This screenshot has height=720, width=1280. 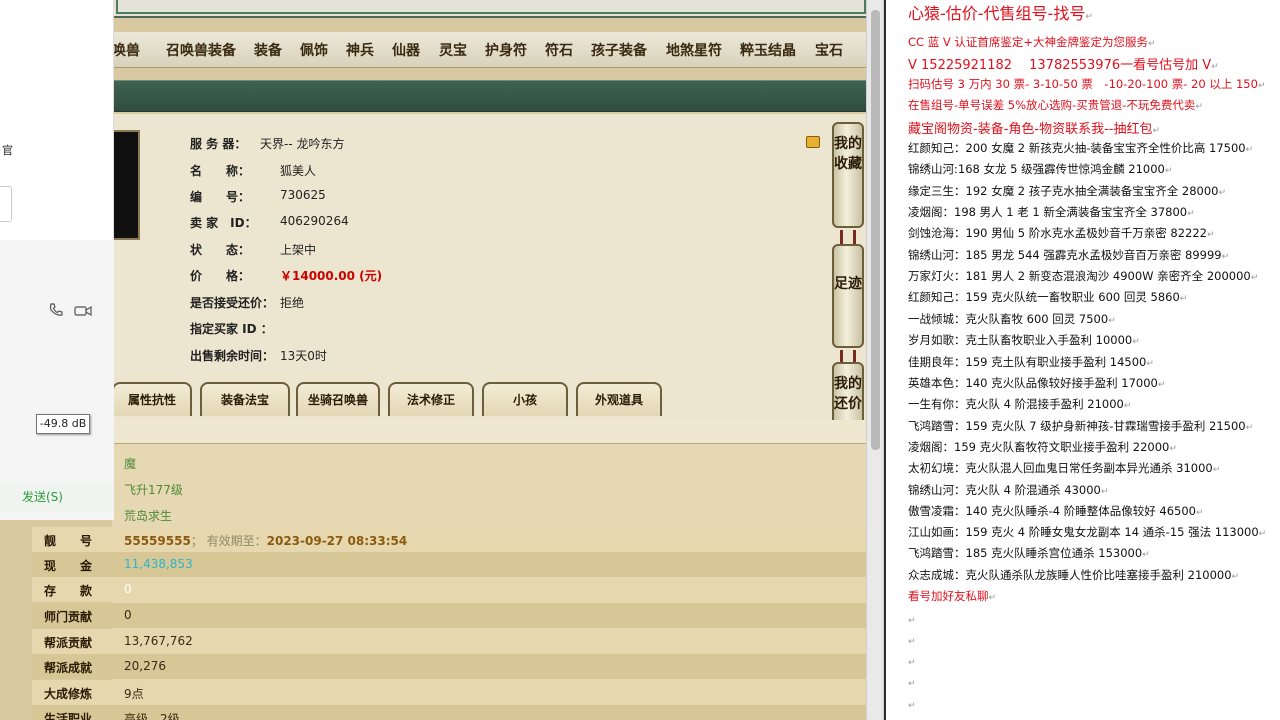 I want to click on status-row: 状 态： 上架中, so click(x=253, y=249).